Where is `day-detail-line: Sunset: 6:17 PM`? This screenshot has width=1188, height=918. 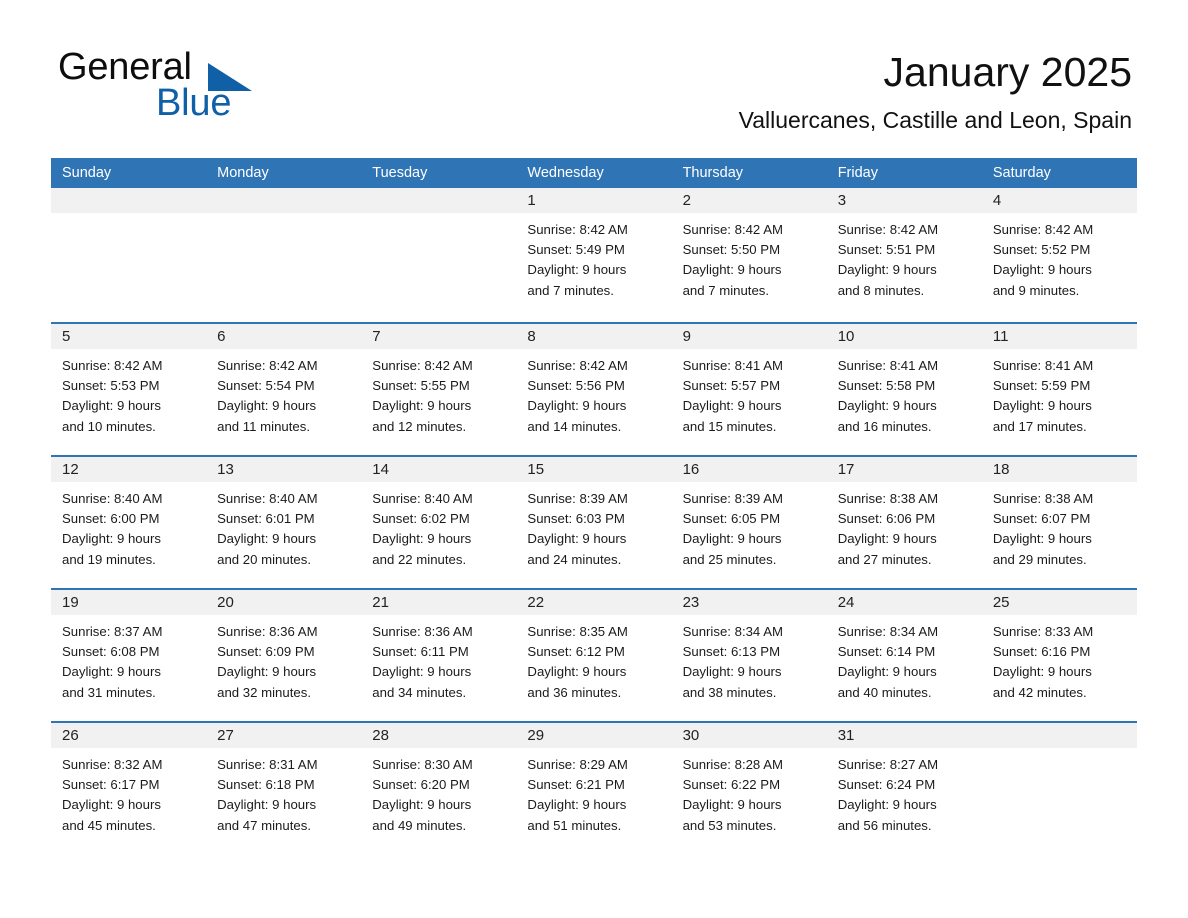 day-detail-line: Sunset: 6:17 PM is located at coordinates (111, 785).